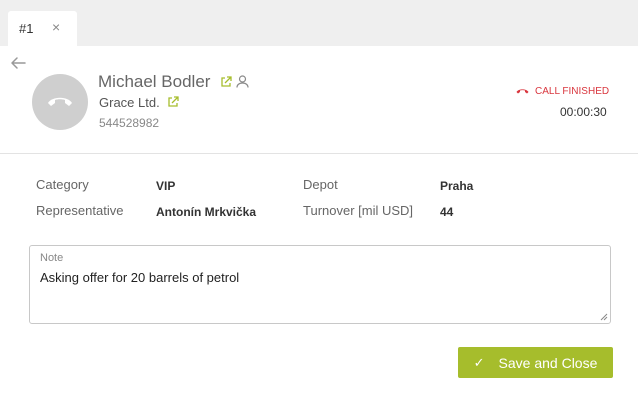  I want to click on representative-value: Antonín Mrkvička, so click(206, 212).